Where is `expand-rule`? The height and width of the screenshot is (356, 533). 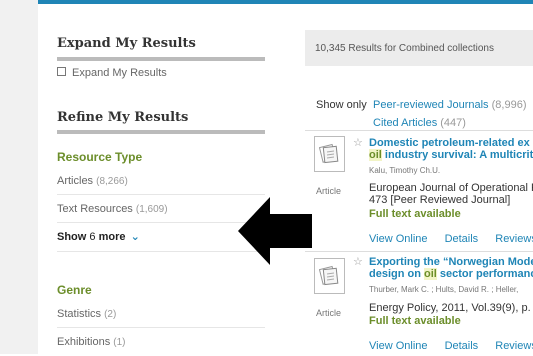 expand-rule is located at coordinates (161, 59).